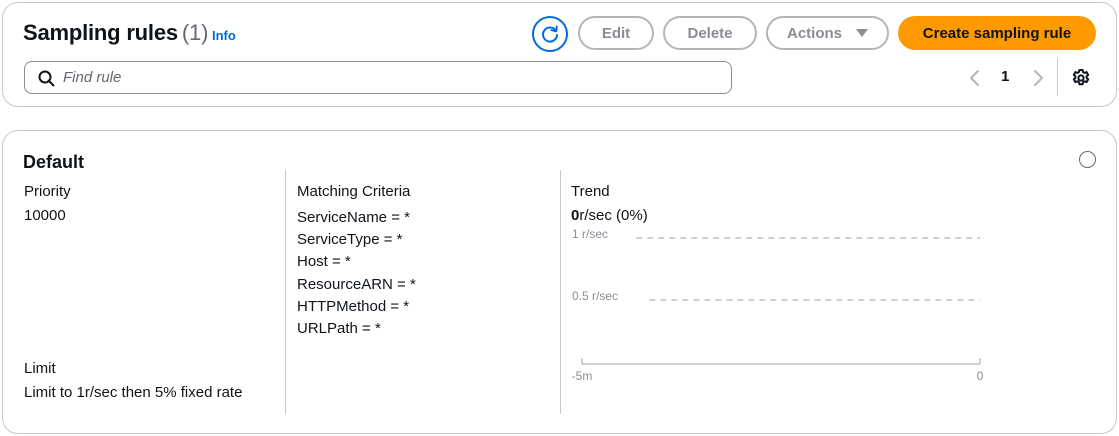  What do you see at coordinates (616, 33) in the screenshot?
I see `edit-button: Edit` at bounding box center [616, 33].